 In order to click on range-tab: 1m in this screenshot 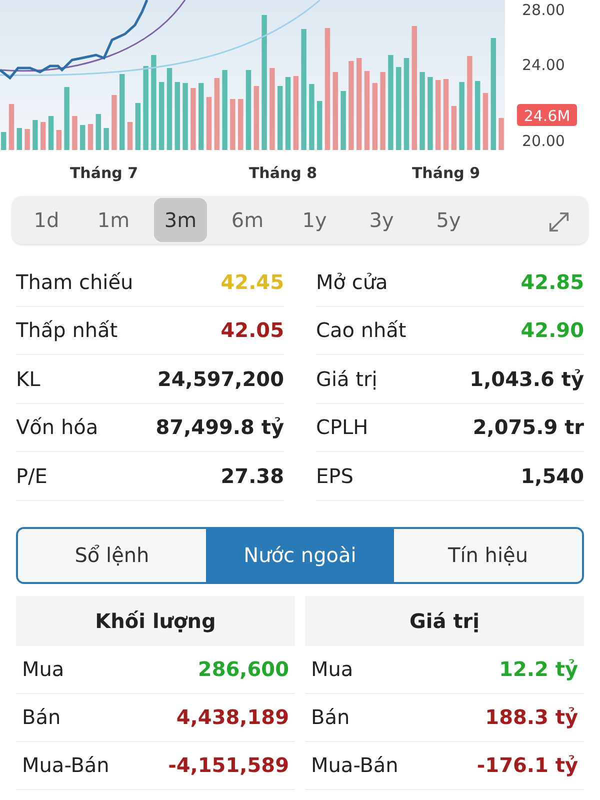, I will do `click(113, 220)`.